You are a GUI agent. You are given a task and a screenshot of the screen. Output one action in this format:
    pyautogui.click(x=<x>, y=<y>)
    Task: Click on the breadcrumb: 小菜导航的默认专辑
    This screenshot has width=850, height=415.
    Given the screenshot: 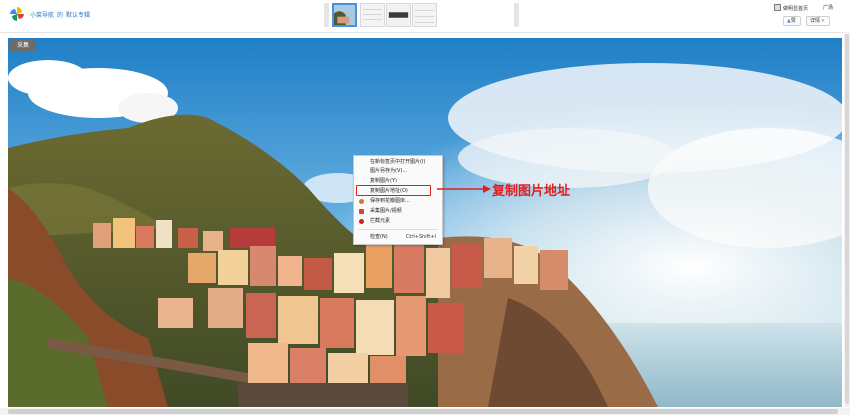 What is the action you would take?
    pyautogui.click(x=61, y=14)
    